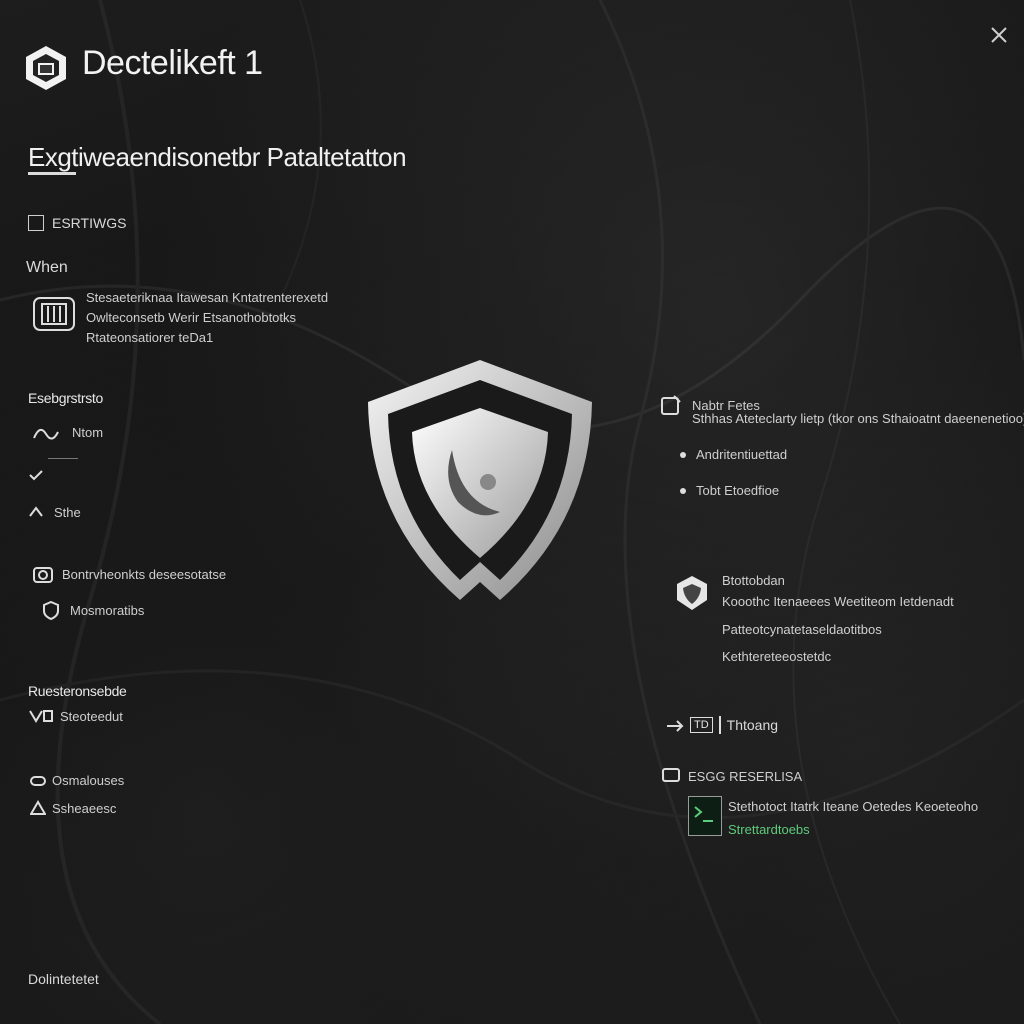 Image resolution: width=1024 pixels, height=1024 pixels. I want to click on block4-header: ESGG RESERLISA, so click(732, 776).